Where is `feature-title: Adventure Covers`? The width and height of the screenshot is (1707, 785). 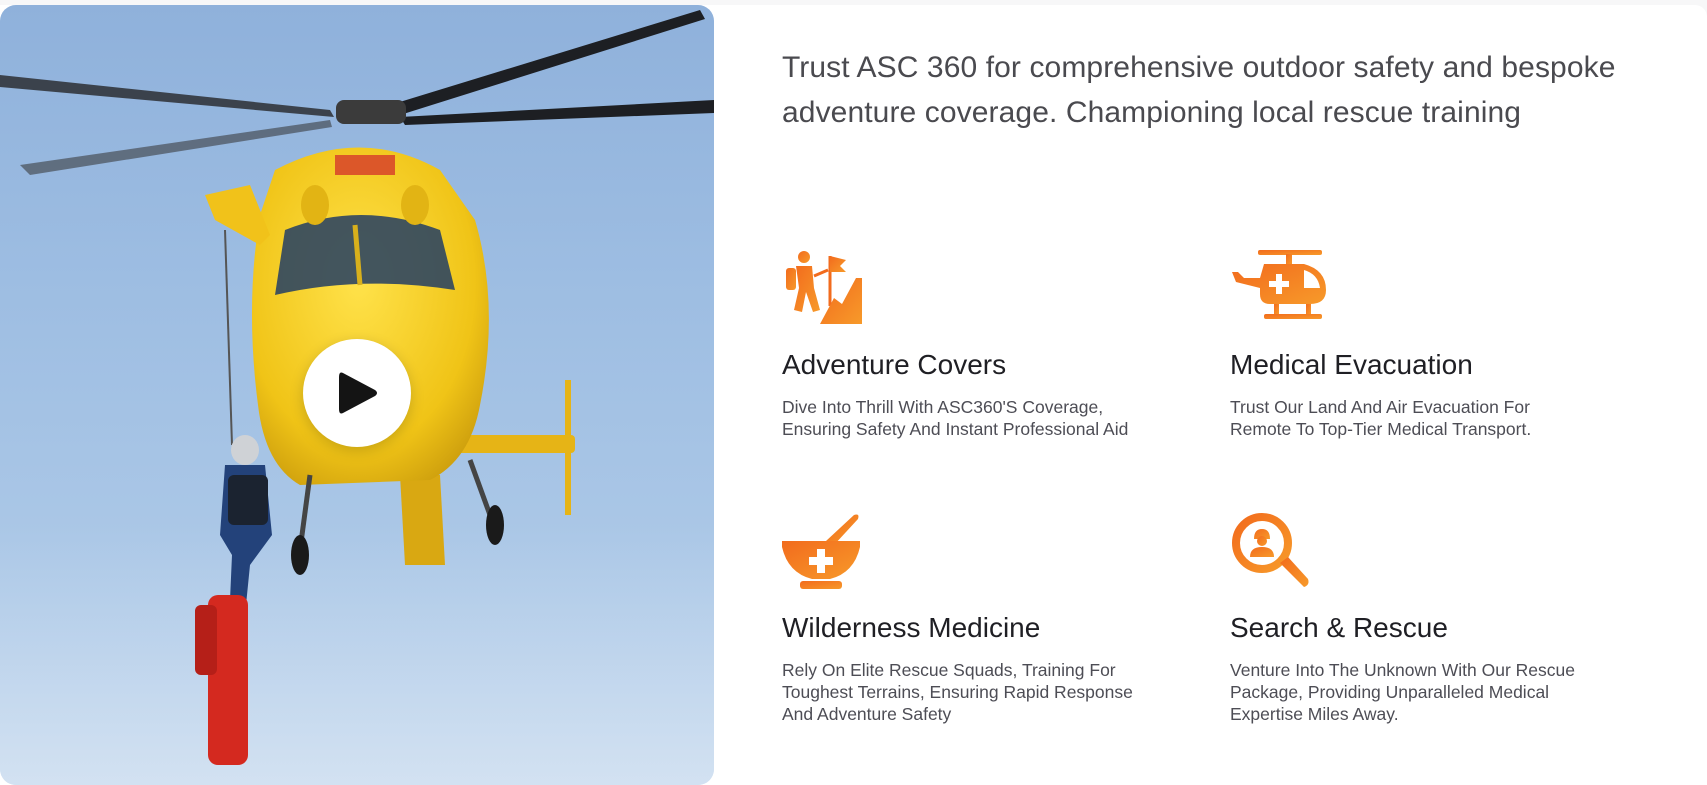
feature-title: Adventure Covers is located at coordinates (894, 364).